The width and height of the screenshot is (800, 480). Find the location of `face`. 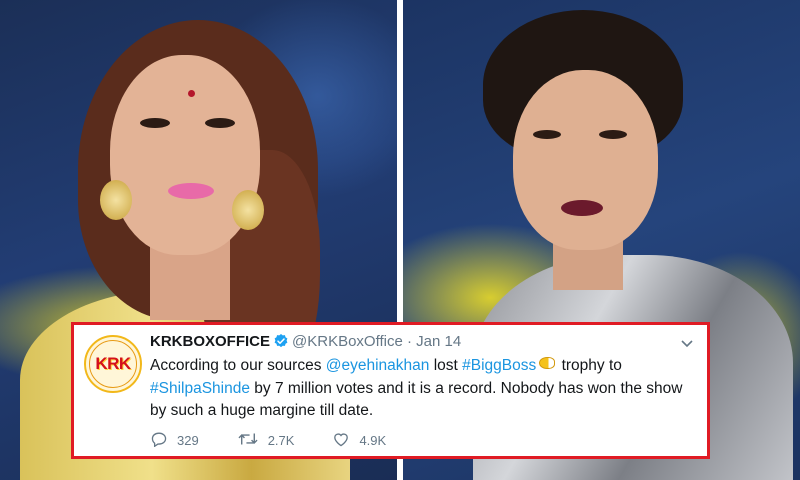

face is located at coordinates (585, 160).